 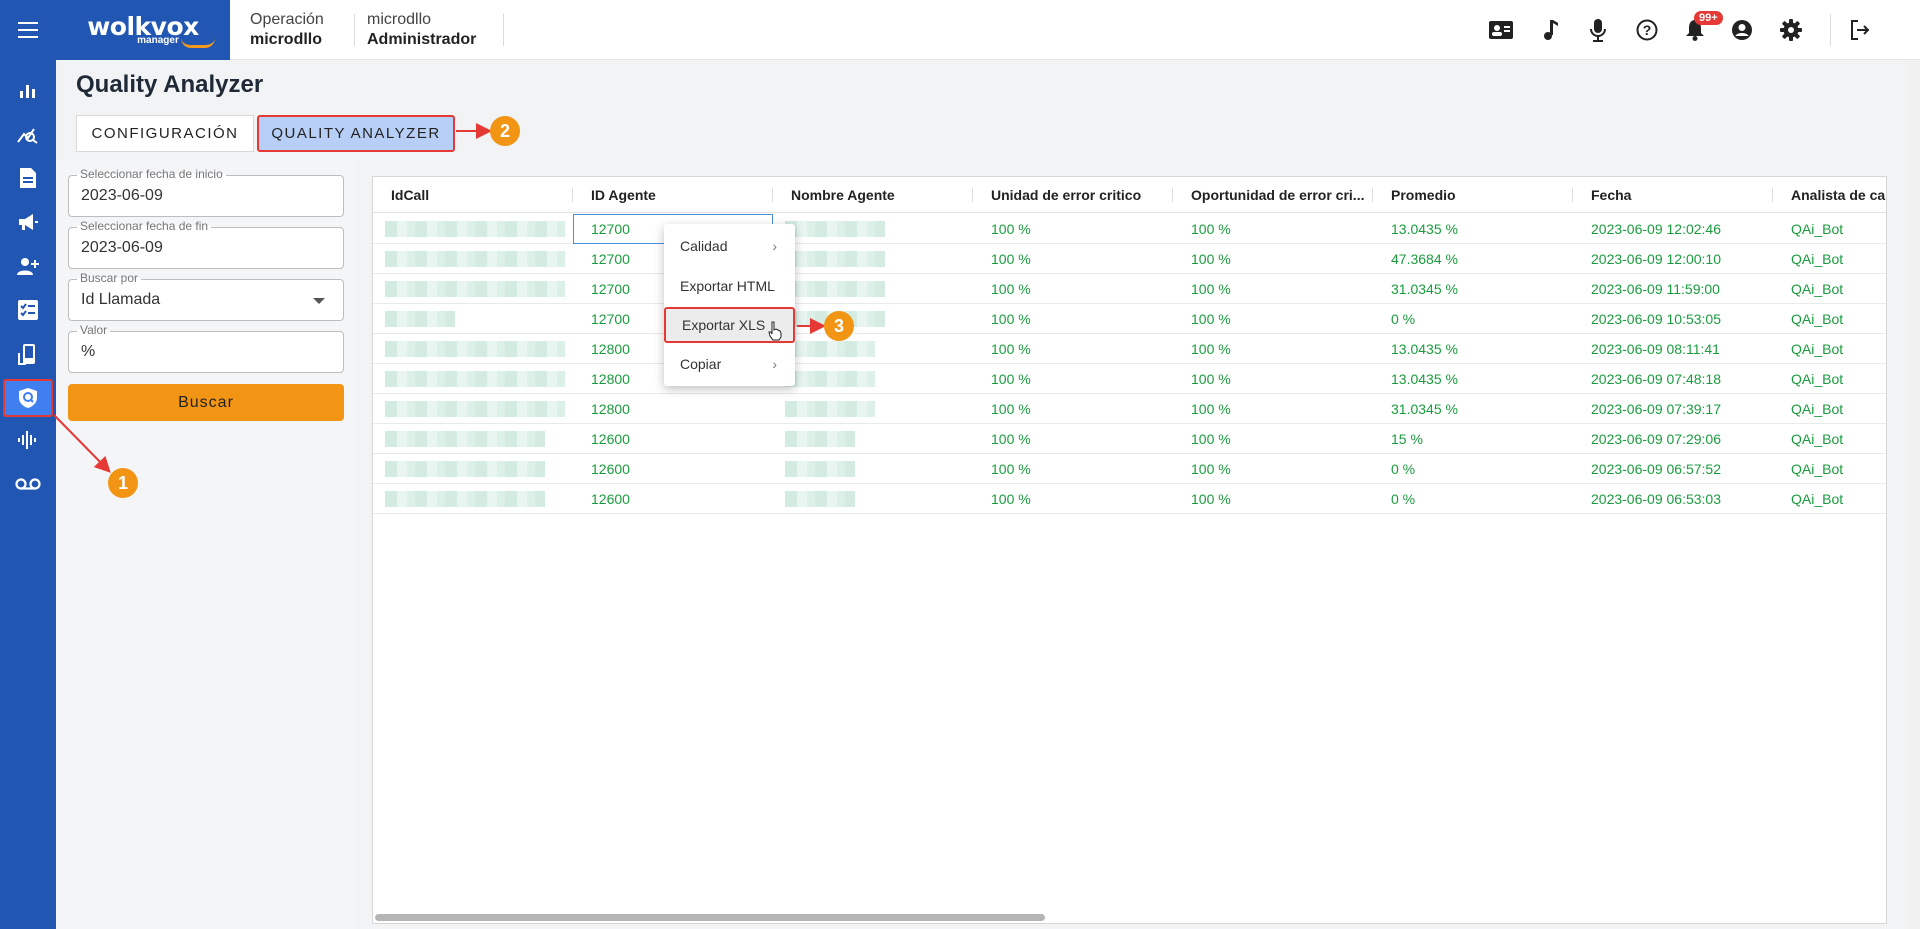 I want to click on table-cell-date: 2023-06-09 12:02:46, so click(x=1673, y=229).